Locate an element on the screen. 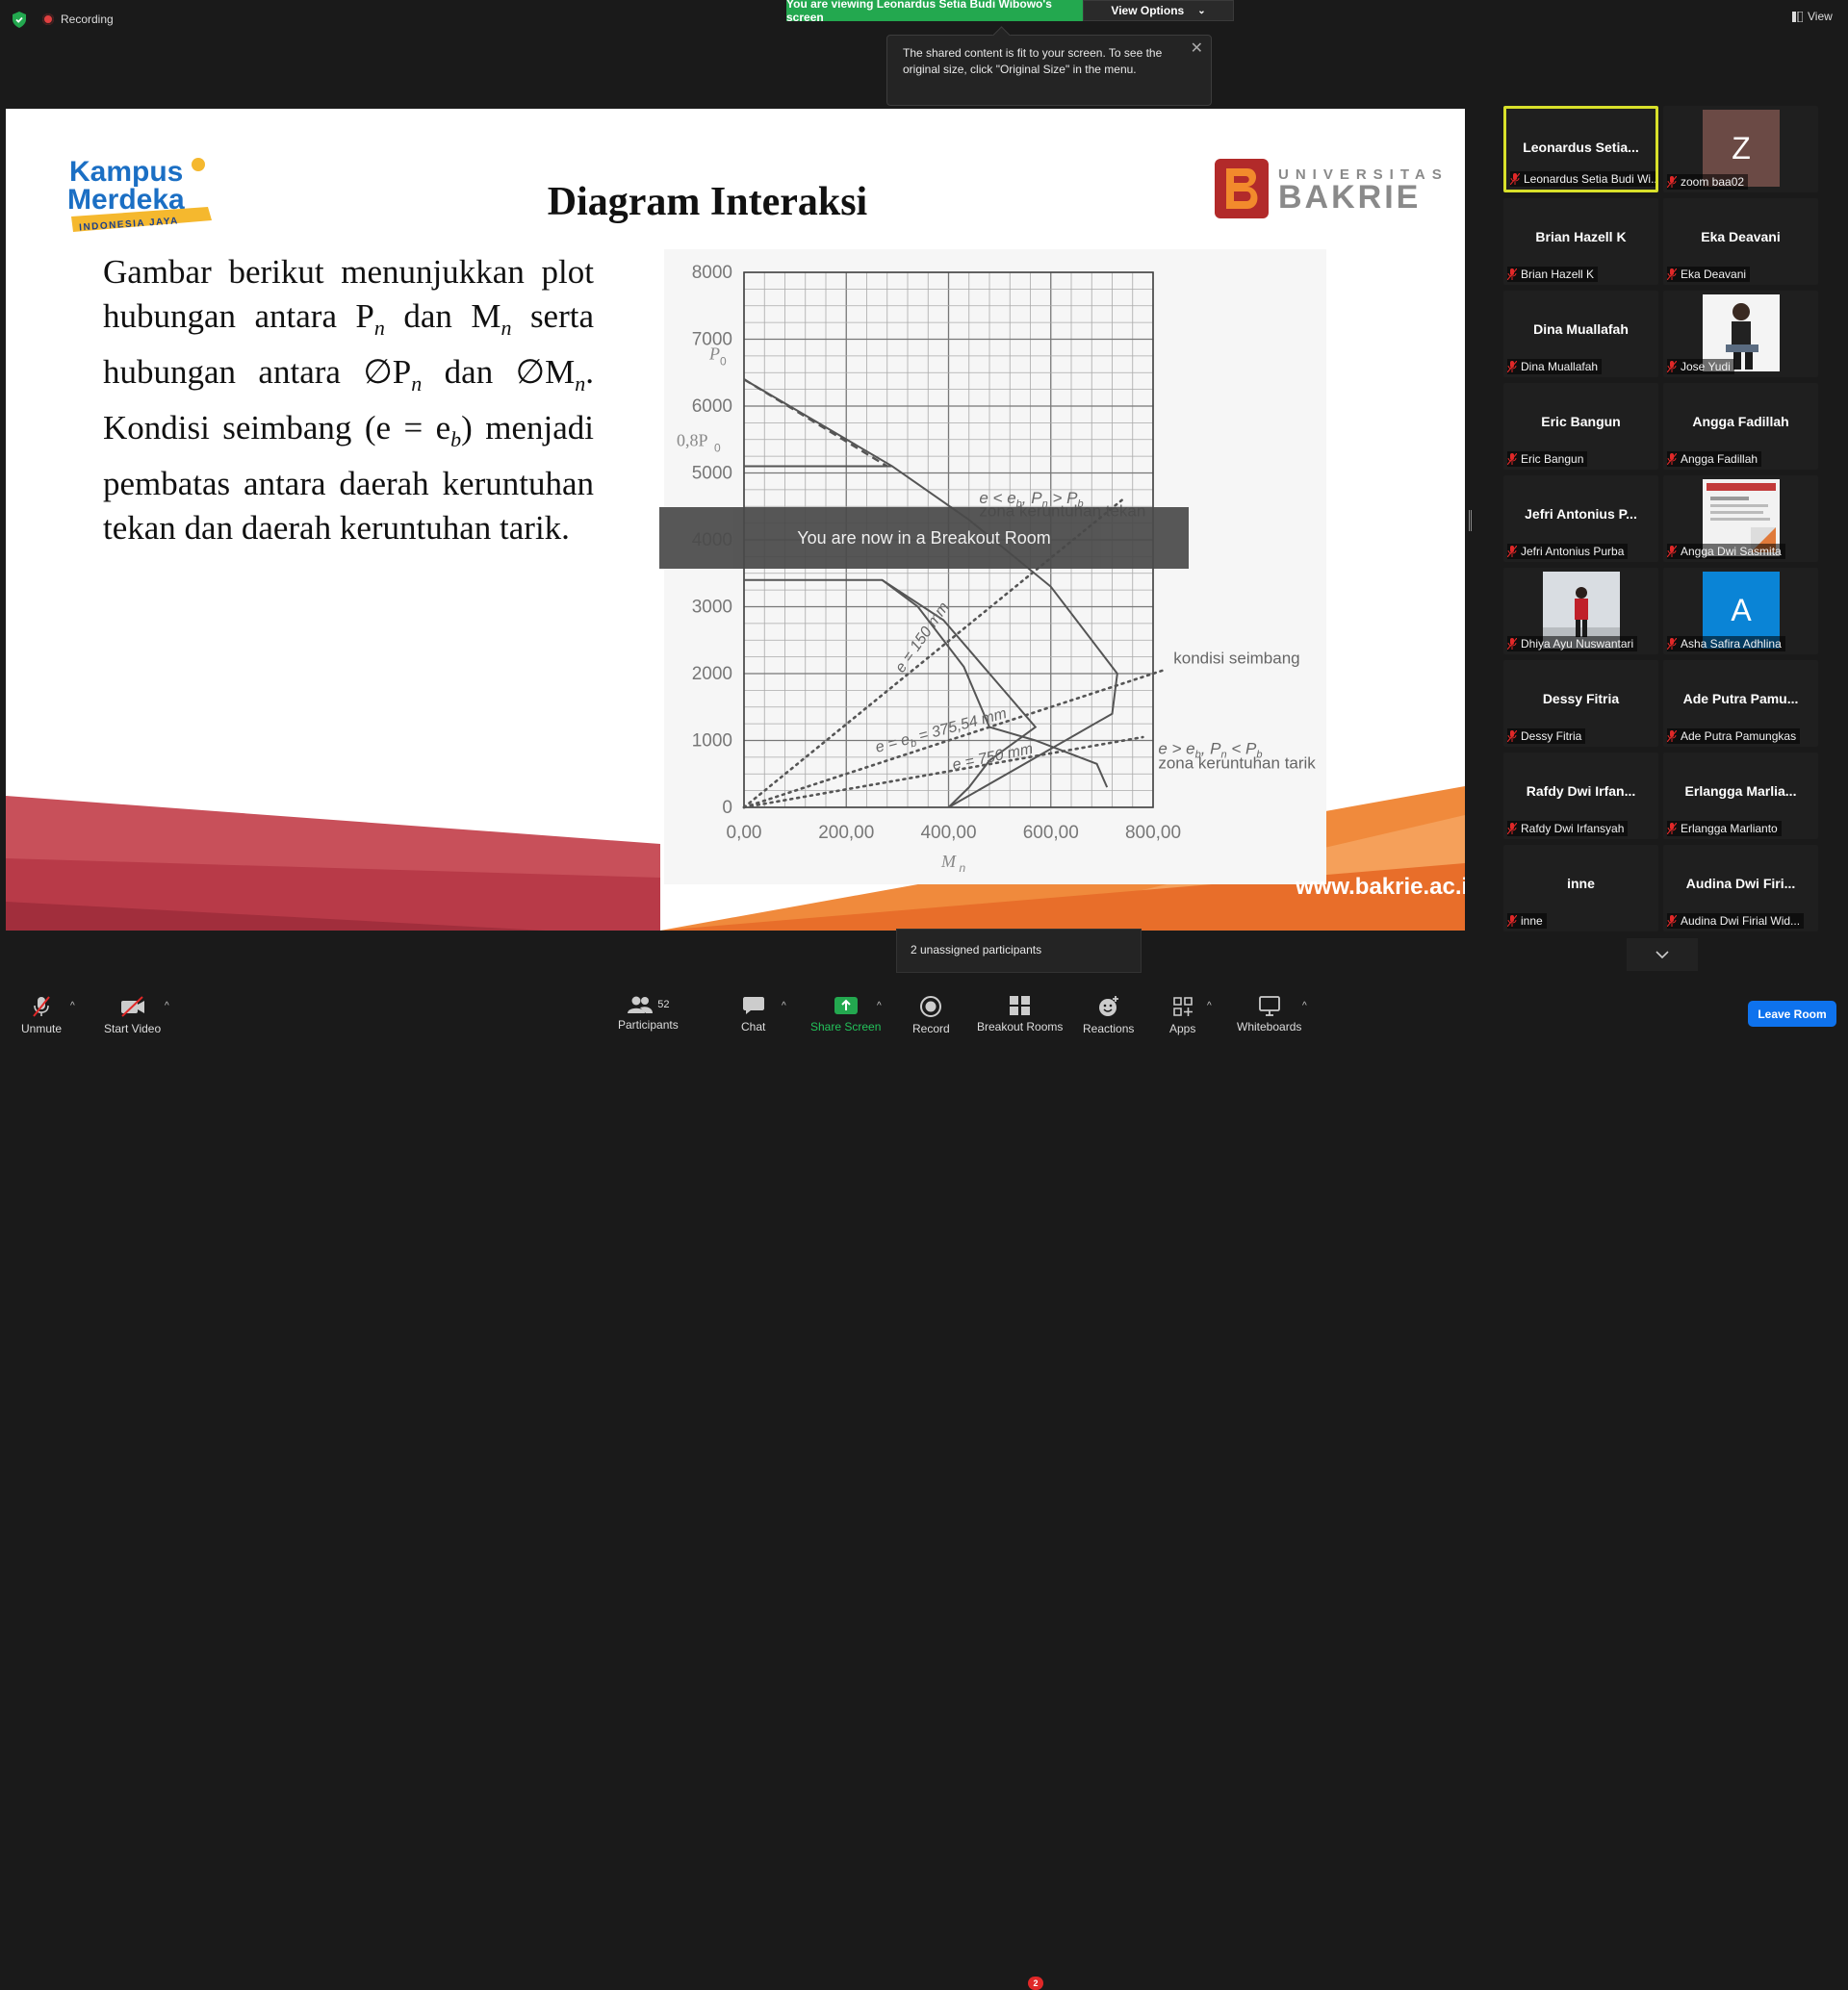 The height and width of the screenshot is (1990, 1848). apps-button: Apps is located at coordinates (1182, 1015).